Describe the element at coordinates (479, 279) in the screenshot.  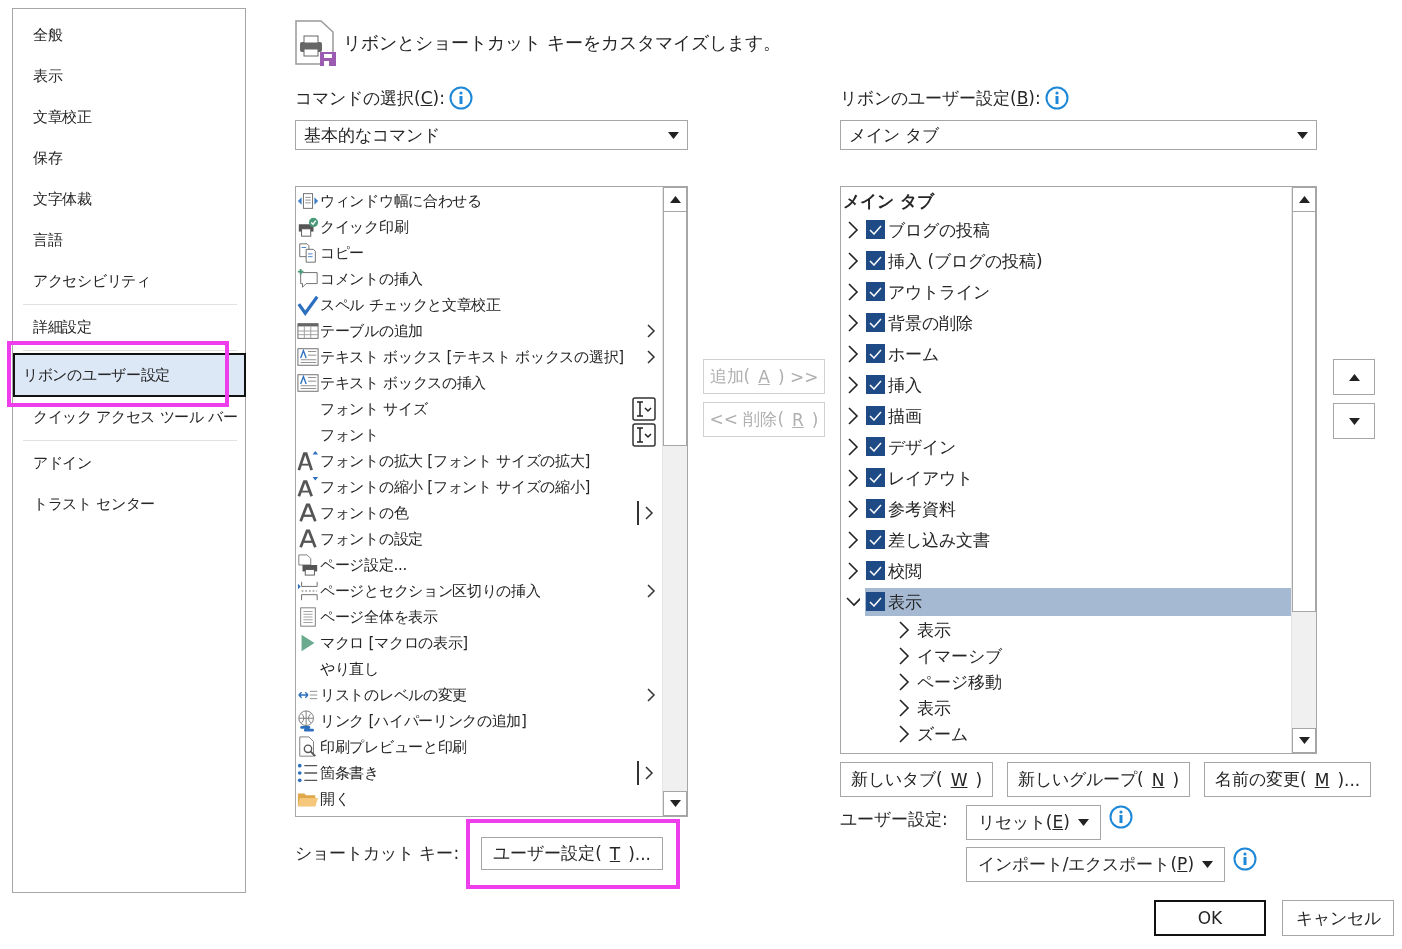
I see `command-item: コメントの挿入` at that location.